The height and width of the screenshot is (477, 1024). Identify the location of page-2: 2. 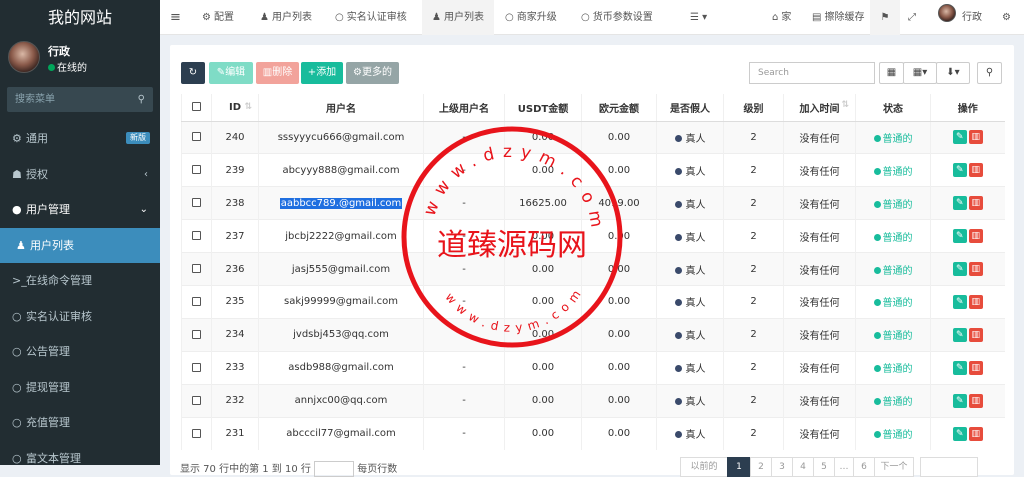
(761, 467).